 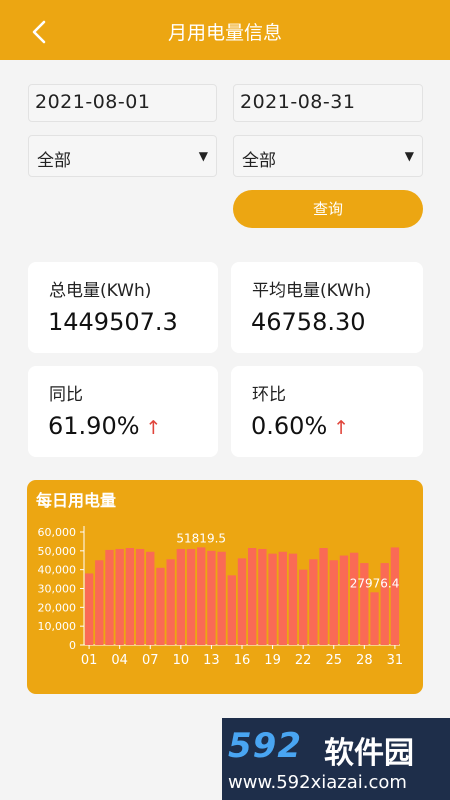 What do you see at coordinates (272, 660) in the screenshot?
I see `x-tick-label: 19` at bounding box center [272, 660].